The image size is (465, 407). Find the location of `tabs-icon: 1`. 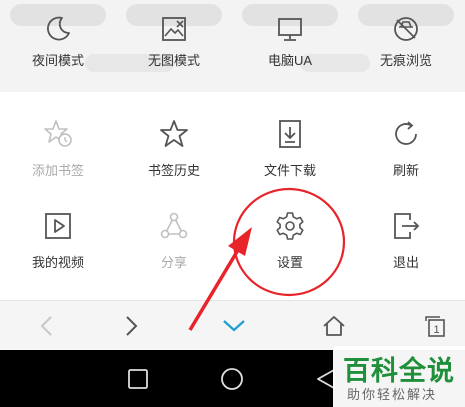

tabs-icon: 1 is located at coordinates (434, 326).